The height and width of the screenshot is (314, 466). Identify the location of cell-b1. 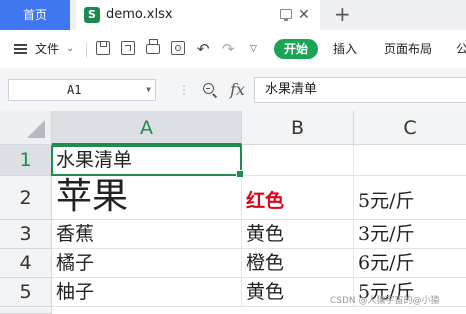
(298, 160).